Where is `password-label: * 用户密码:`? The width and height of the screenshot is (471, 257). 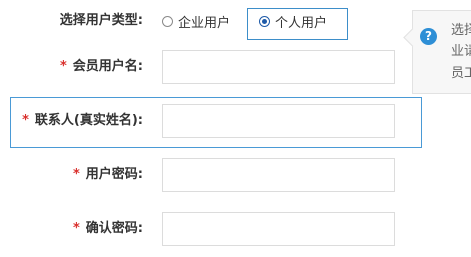 password-label: * 用户密码: is located at coordinates (107, 174).